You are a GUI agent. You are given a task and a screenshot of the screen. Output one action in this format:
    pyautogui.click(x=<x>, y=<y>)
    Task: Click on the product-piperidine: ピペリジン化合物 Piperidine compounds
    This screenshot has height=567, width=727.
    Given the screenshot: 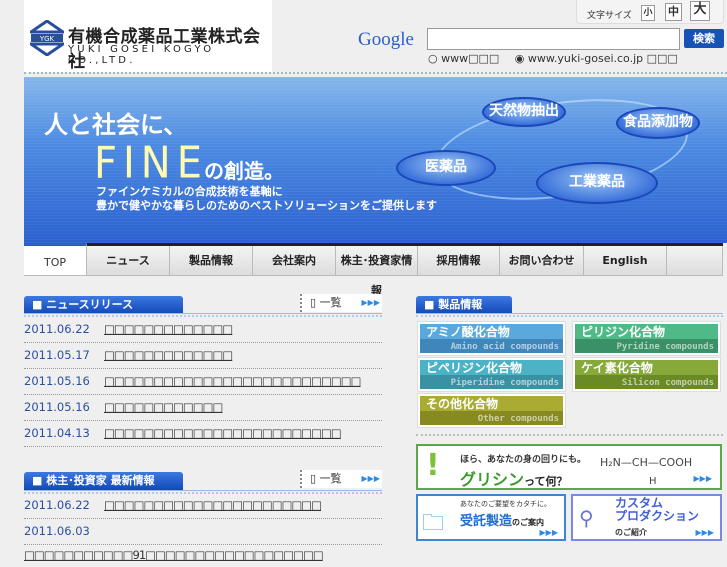 What is the action you would take?
    pyautogui.click(x=491, y=374)
    